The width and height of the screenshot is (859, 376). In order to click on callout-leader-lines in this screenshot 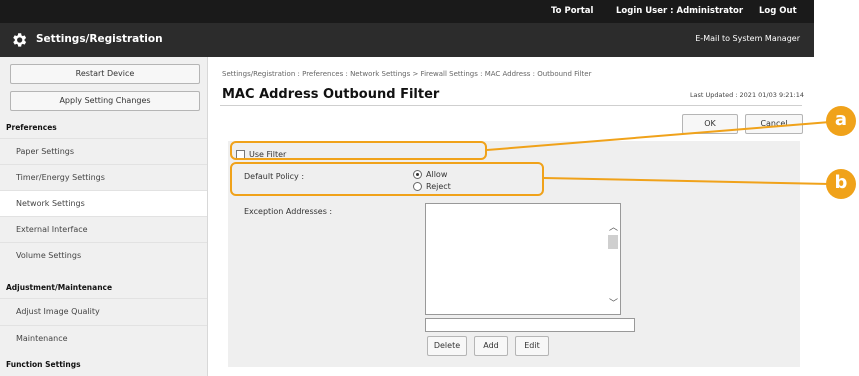, I will do `click(658, 153)`.